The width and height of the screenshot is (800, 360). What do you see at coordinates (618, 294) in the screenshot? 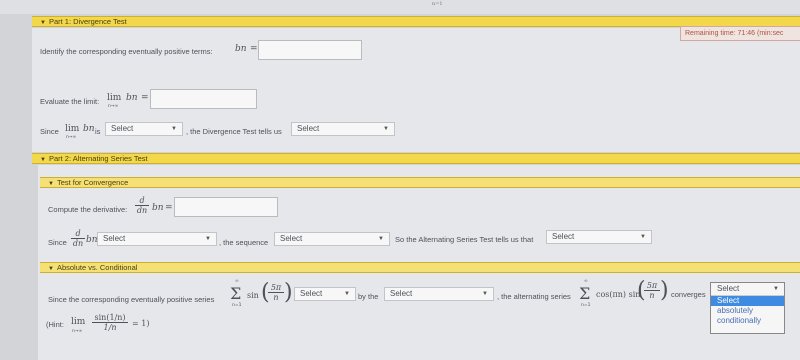
I see `cos-sin-label: cos(πn) sin` at bounding box center [618, 294].